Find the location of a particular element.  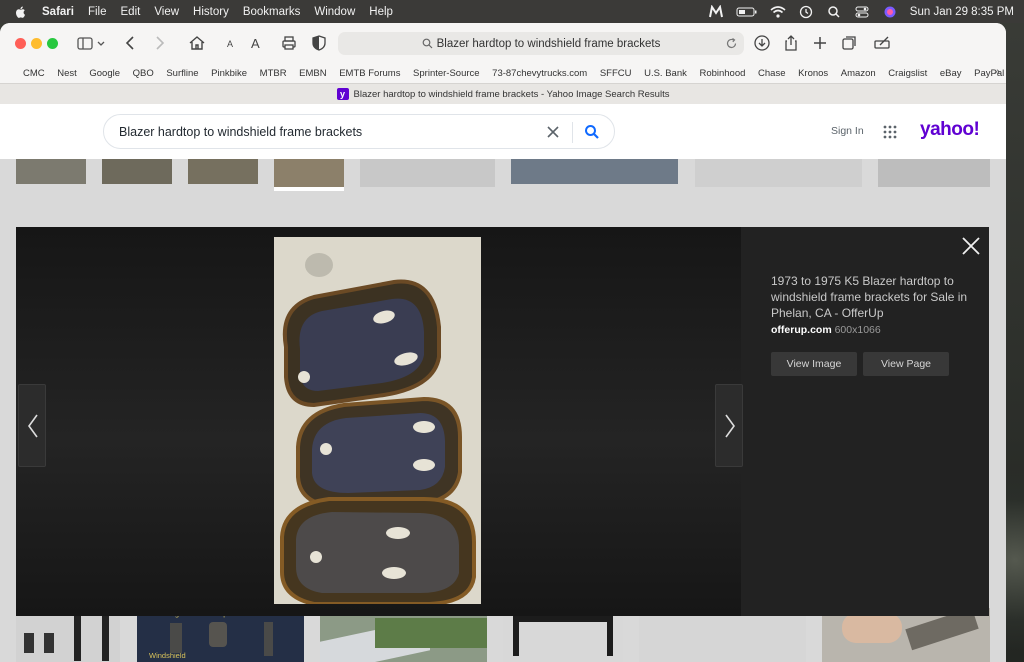

control-center-icon is located at coordinates (862, 12).